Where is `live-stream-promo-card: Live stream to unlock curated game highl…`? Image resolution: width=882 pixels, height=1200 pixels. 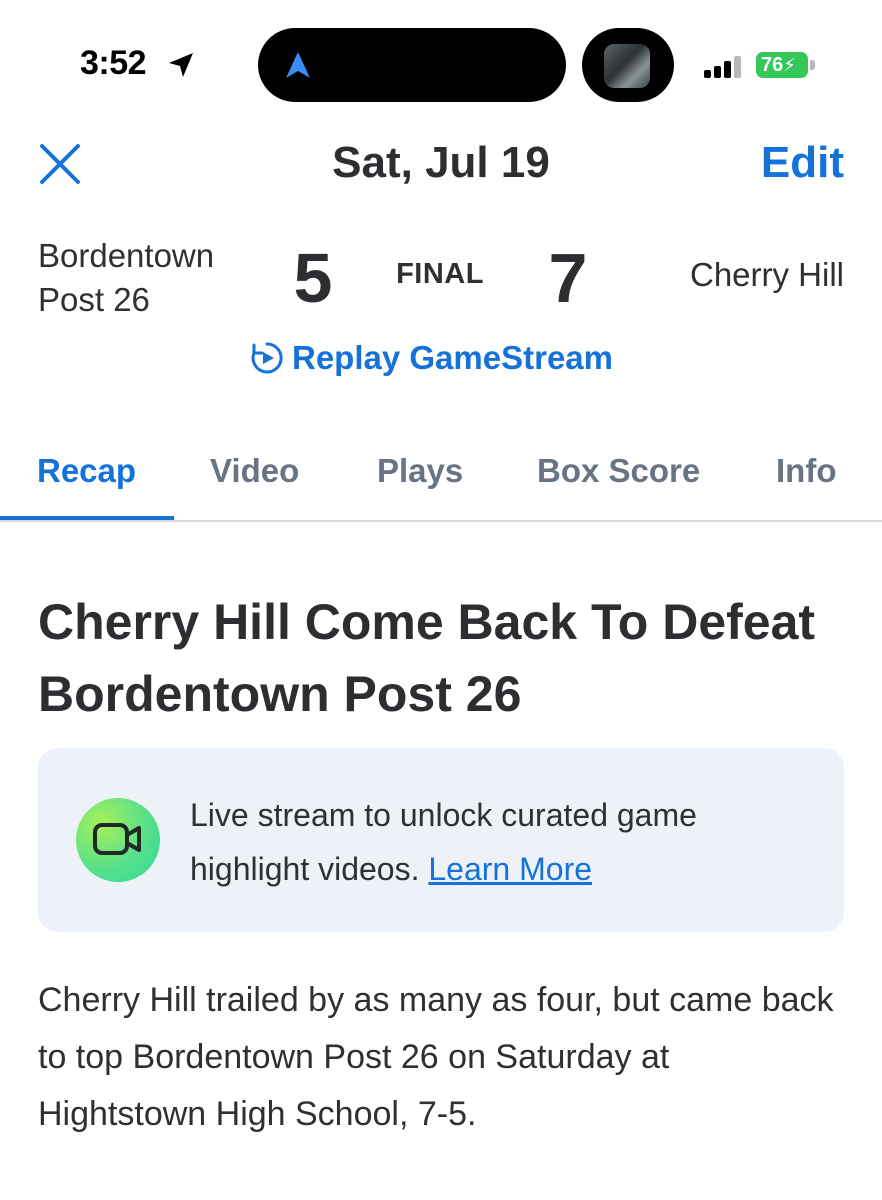 live-stream-promo-card: Live stream to unlock curated game highl… is located at coordinates (441, 840).